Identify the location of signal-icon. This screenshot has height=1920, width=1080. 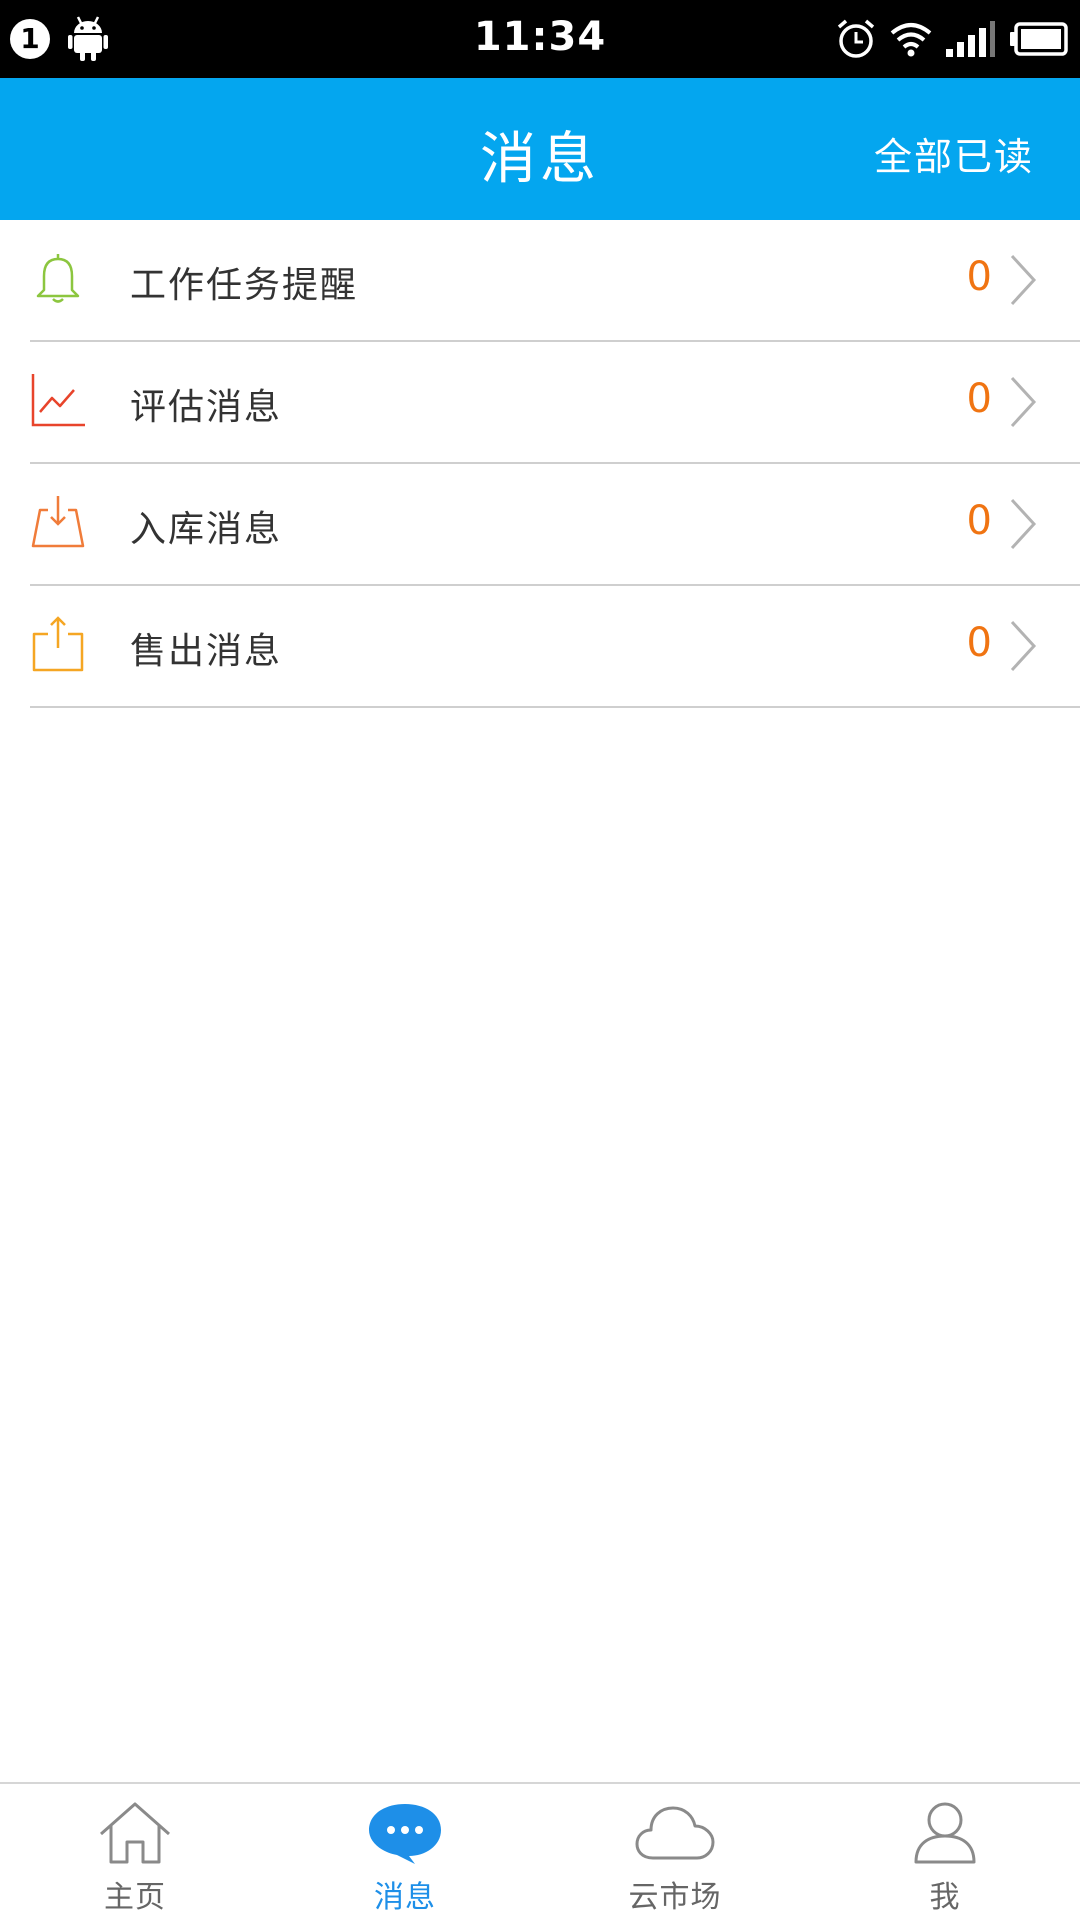
(970, 39).